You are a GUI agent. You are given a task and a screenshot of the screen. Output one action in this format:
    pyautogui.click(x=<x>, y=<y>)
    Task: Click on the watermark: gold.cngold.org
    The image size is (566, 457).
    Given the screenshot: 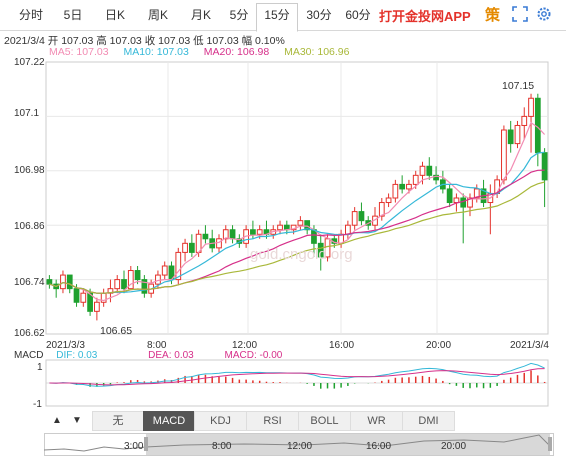 What is the action you would take?
    pyautogui.click(x=301, y=254)
    